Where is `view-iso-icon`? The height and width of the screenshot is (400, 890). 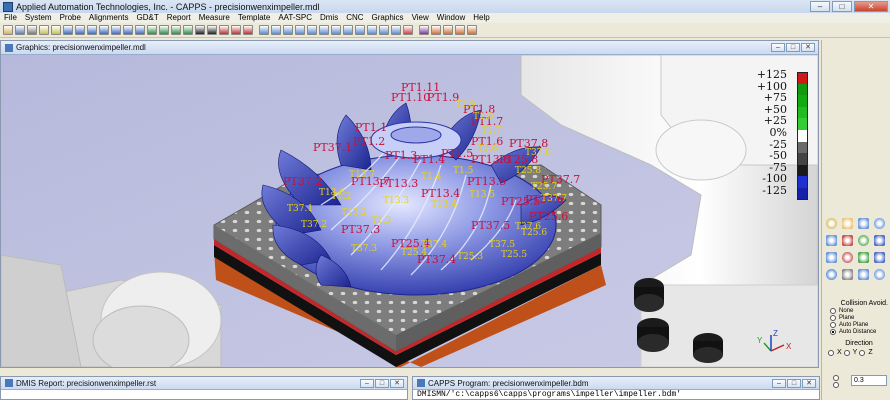
view-iso-icon is located at coordinates (300, 30).